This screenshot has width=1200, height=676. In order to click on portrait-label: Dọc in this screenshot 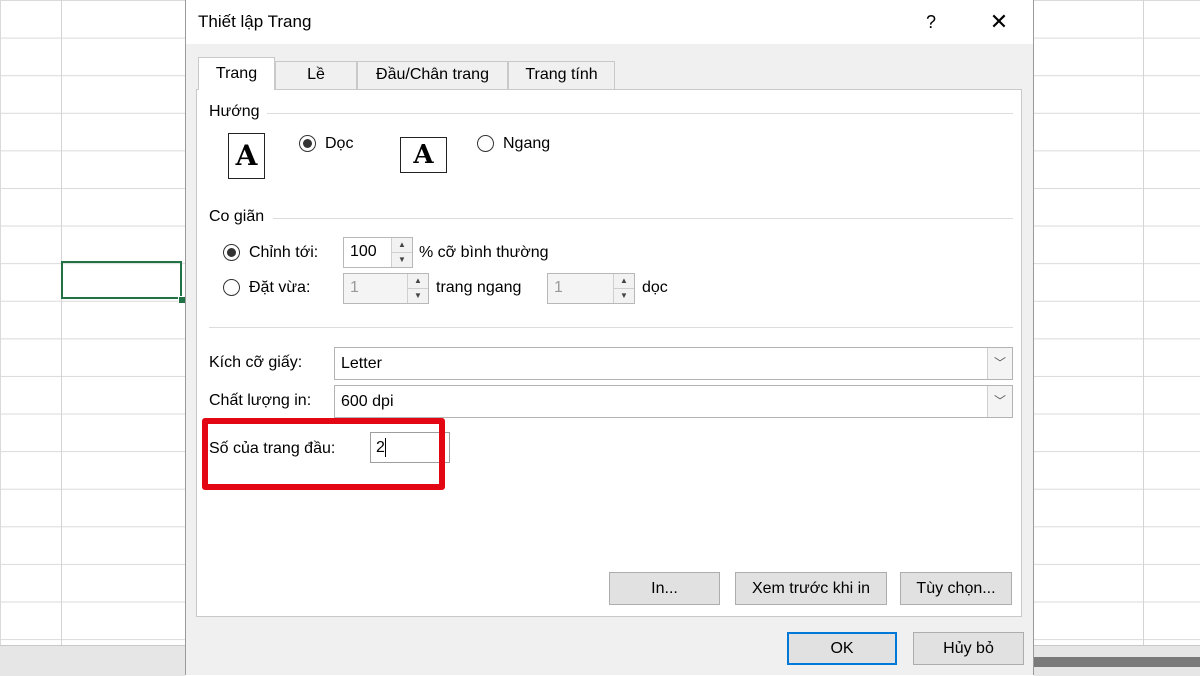, I will do `click(339, 144)`.